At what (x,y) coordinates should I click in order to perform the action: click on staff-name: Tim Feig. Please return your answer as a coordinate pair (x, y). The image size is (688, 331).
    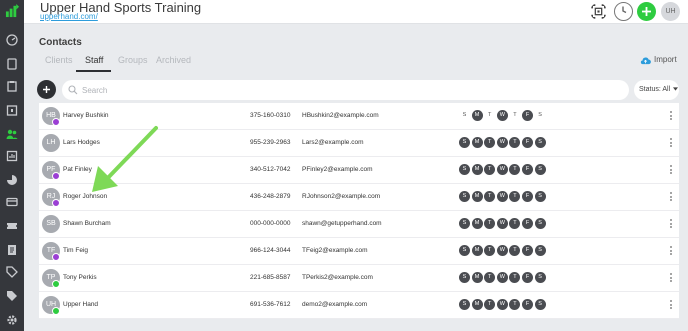
    Looking at the image, I should click on (76, 250).